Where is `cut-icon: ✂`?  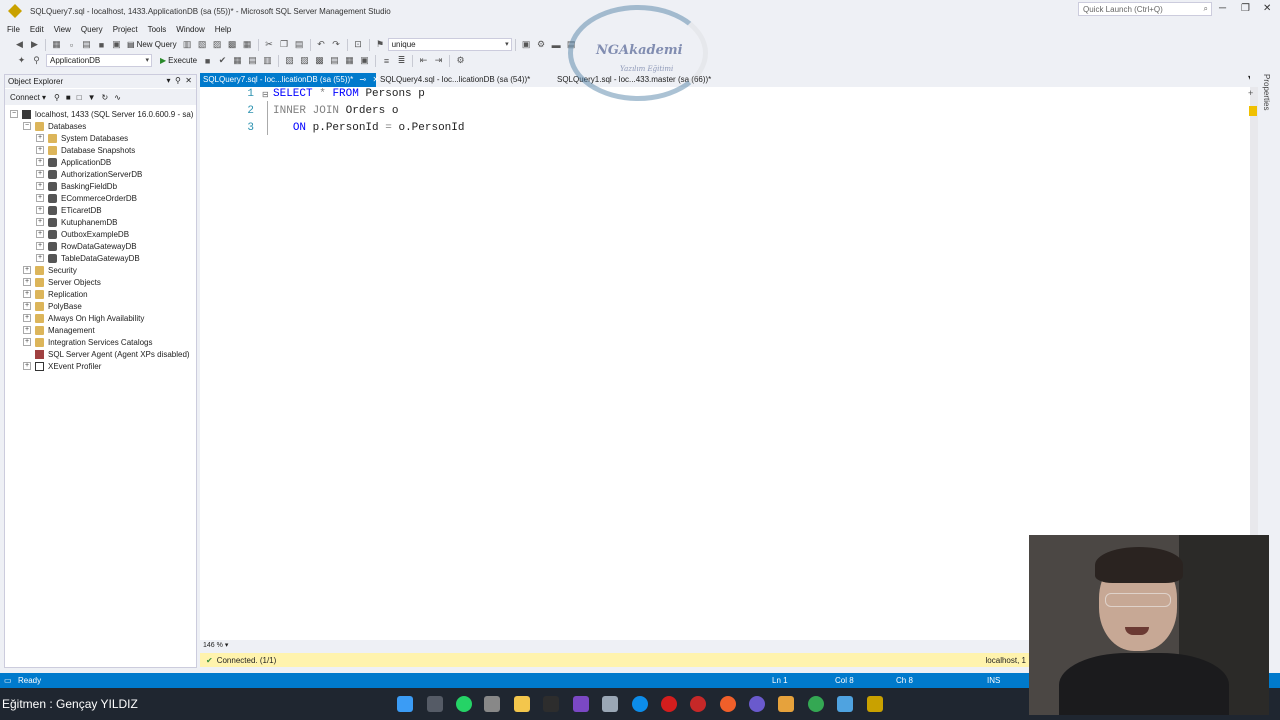
cut-icon: ✂ is located at coordinates (269, 45).